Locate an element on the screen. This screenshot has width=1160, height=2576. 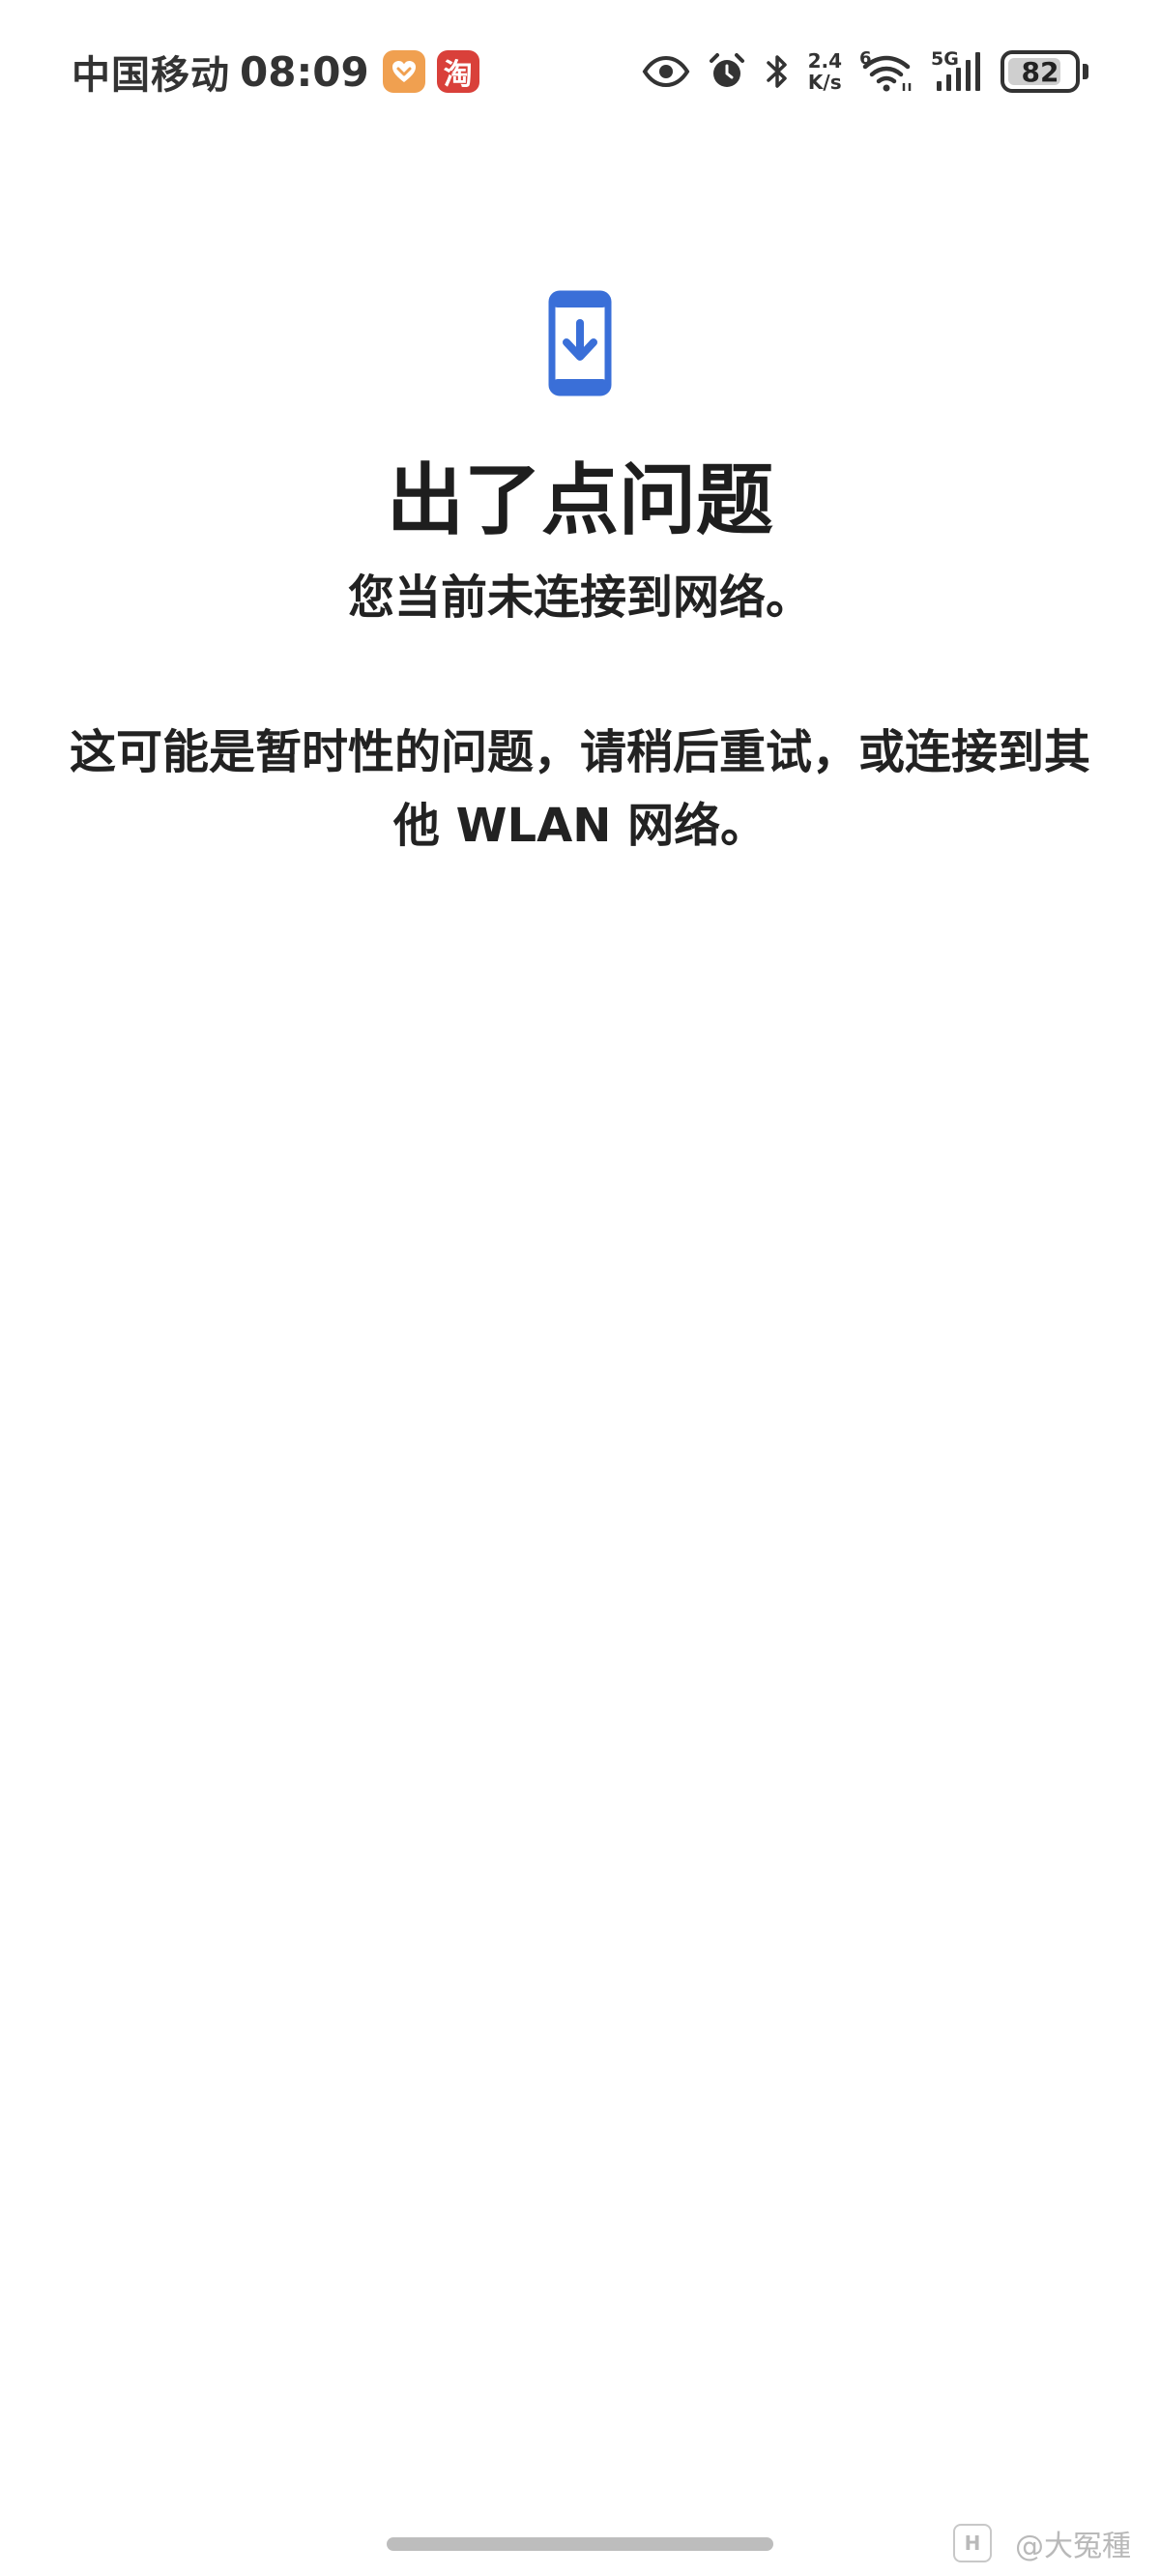
error-subtitle: 您当前未连接到网络。 is located at coordinates (579, 598).